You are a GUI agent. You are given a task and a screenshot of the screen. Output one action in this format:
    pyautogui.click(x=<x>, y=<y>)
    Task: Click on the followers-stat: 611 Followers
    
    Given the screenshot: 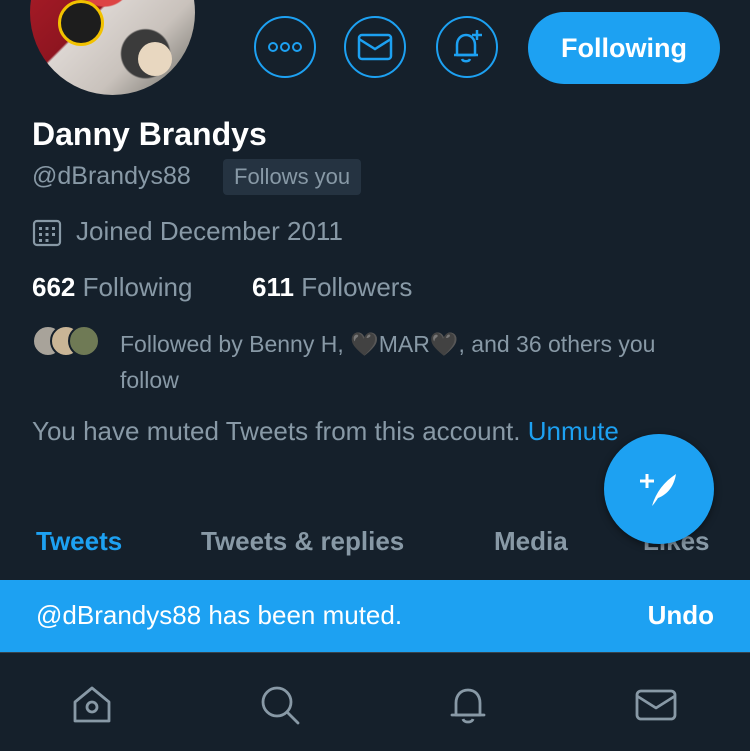 What is the action you would take?
    pyautogui.click(x=332, y=287)
    